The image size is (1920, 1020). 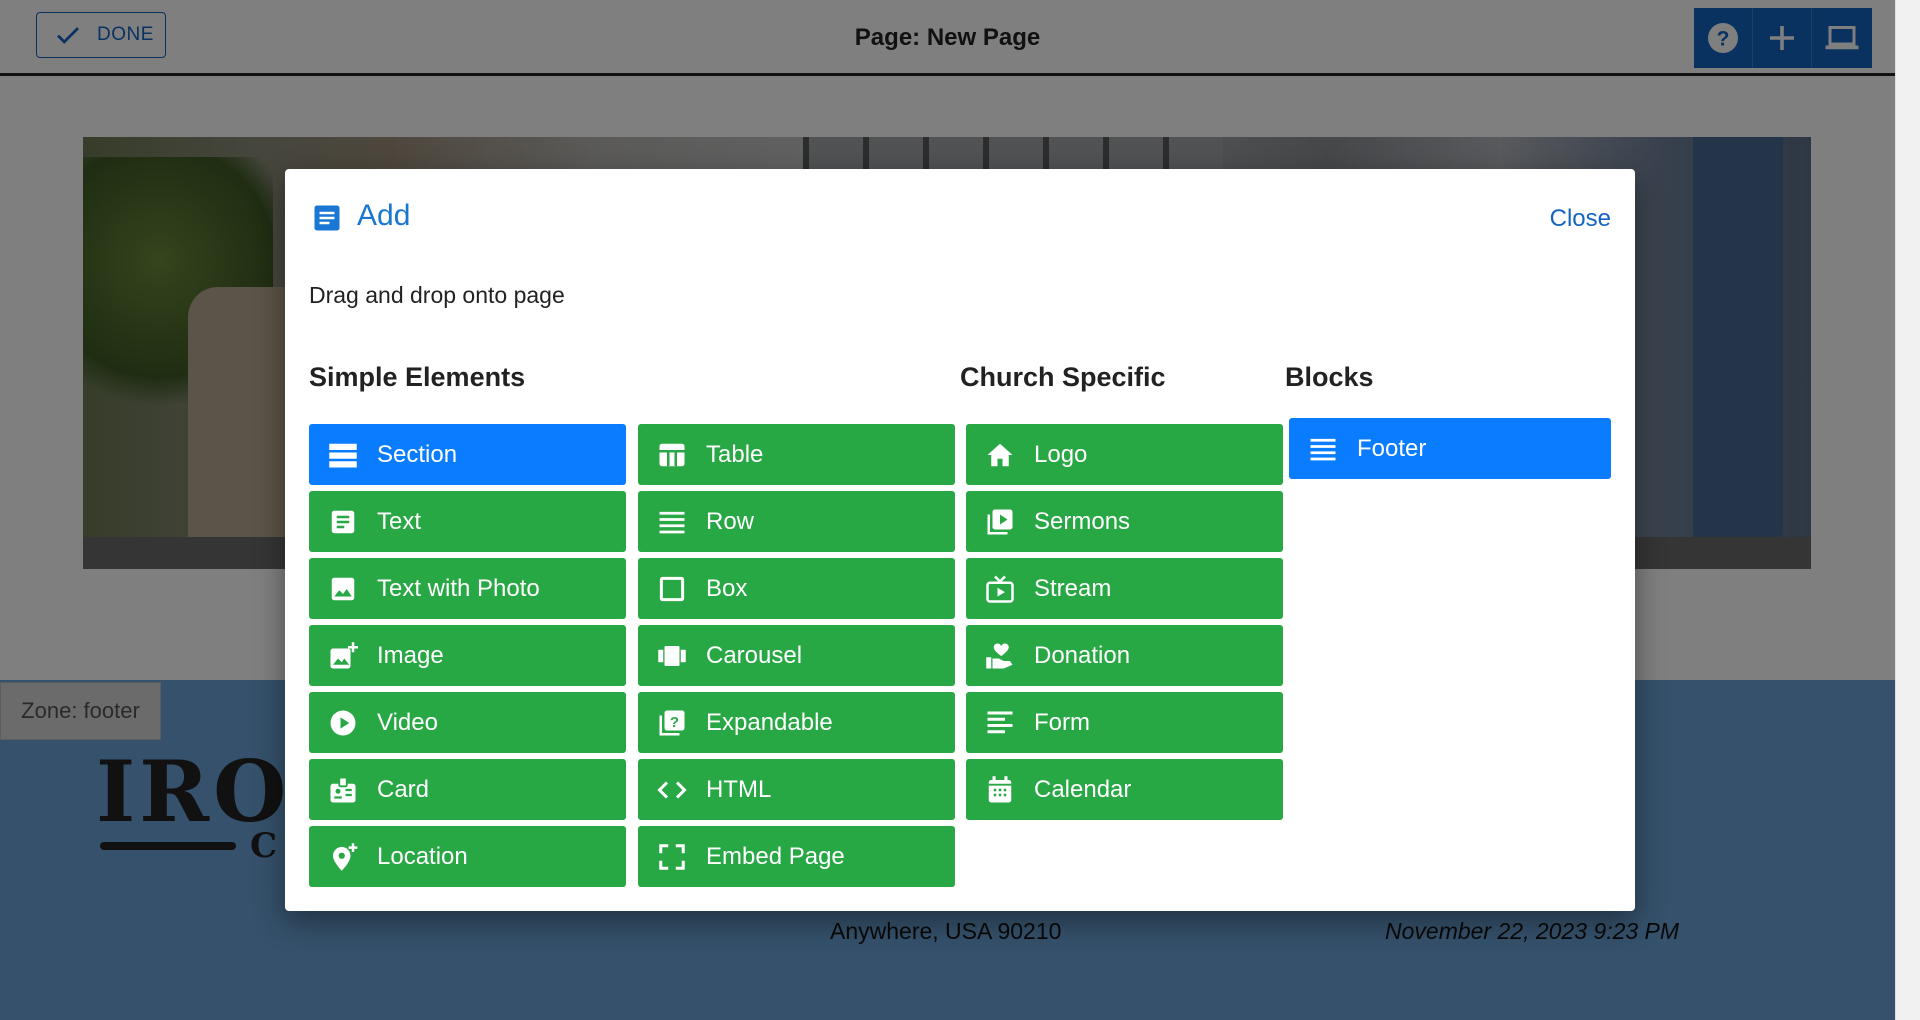 I want to click on element-sermons: Sermons, so click(x=1124, y=521).